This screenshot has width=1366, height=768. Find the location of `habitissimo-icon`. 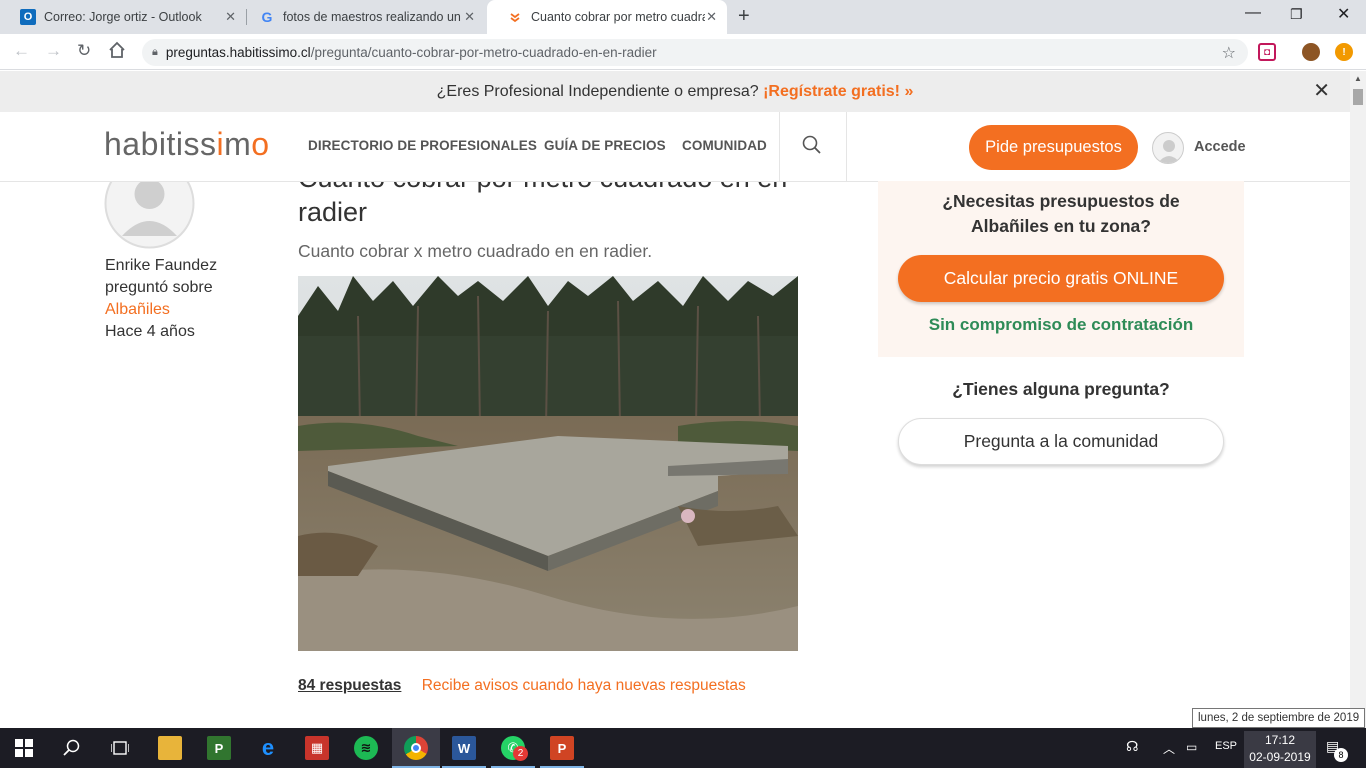

habitissimo-icon is located at coordinates (515, 17).